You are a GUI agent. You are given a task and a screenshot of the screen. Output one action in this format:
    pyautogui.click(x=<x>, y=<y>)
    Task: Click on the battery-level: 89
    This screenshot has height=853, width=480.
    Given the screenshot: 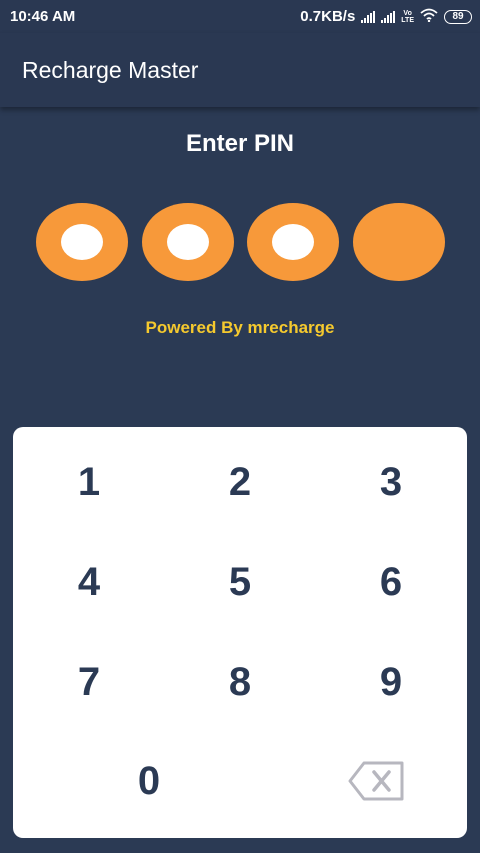 What is the action you would take?
    pyautogui.click(x=458, y=16)
    